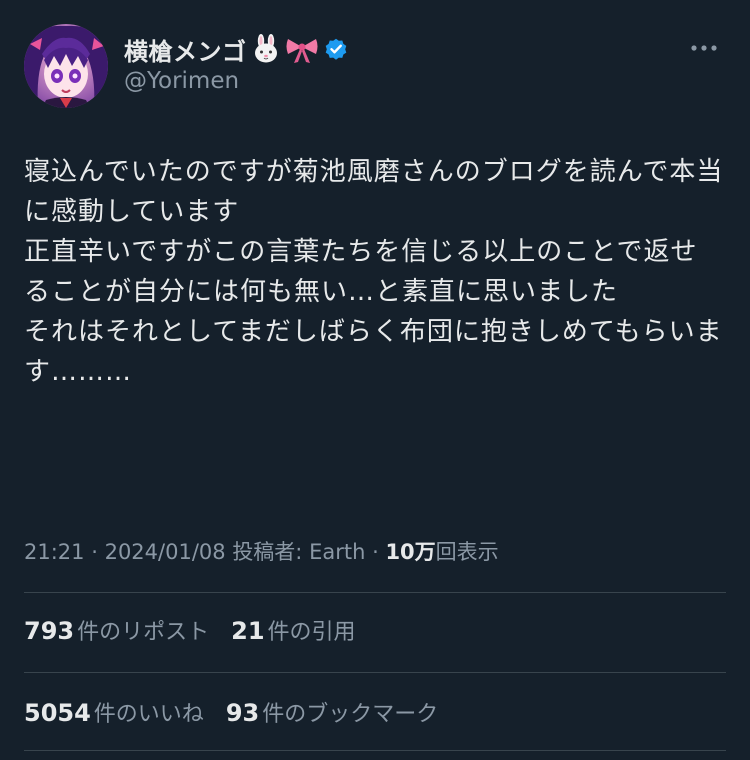 This screenshot has height=760, width=750. Describe the element at coordinates (148, 714) in the screenshot. I see `likes-label: 件のいいね` at that location.